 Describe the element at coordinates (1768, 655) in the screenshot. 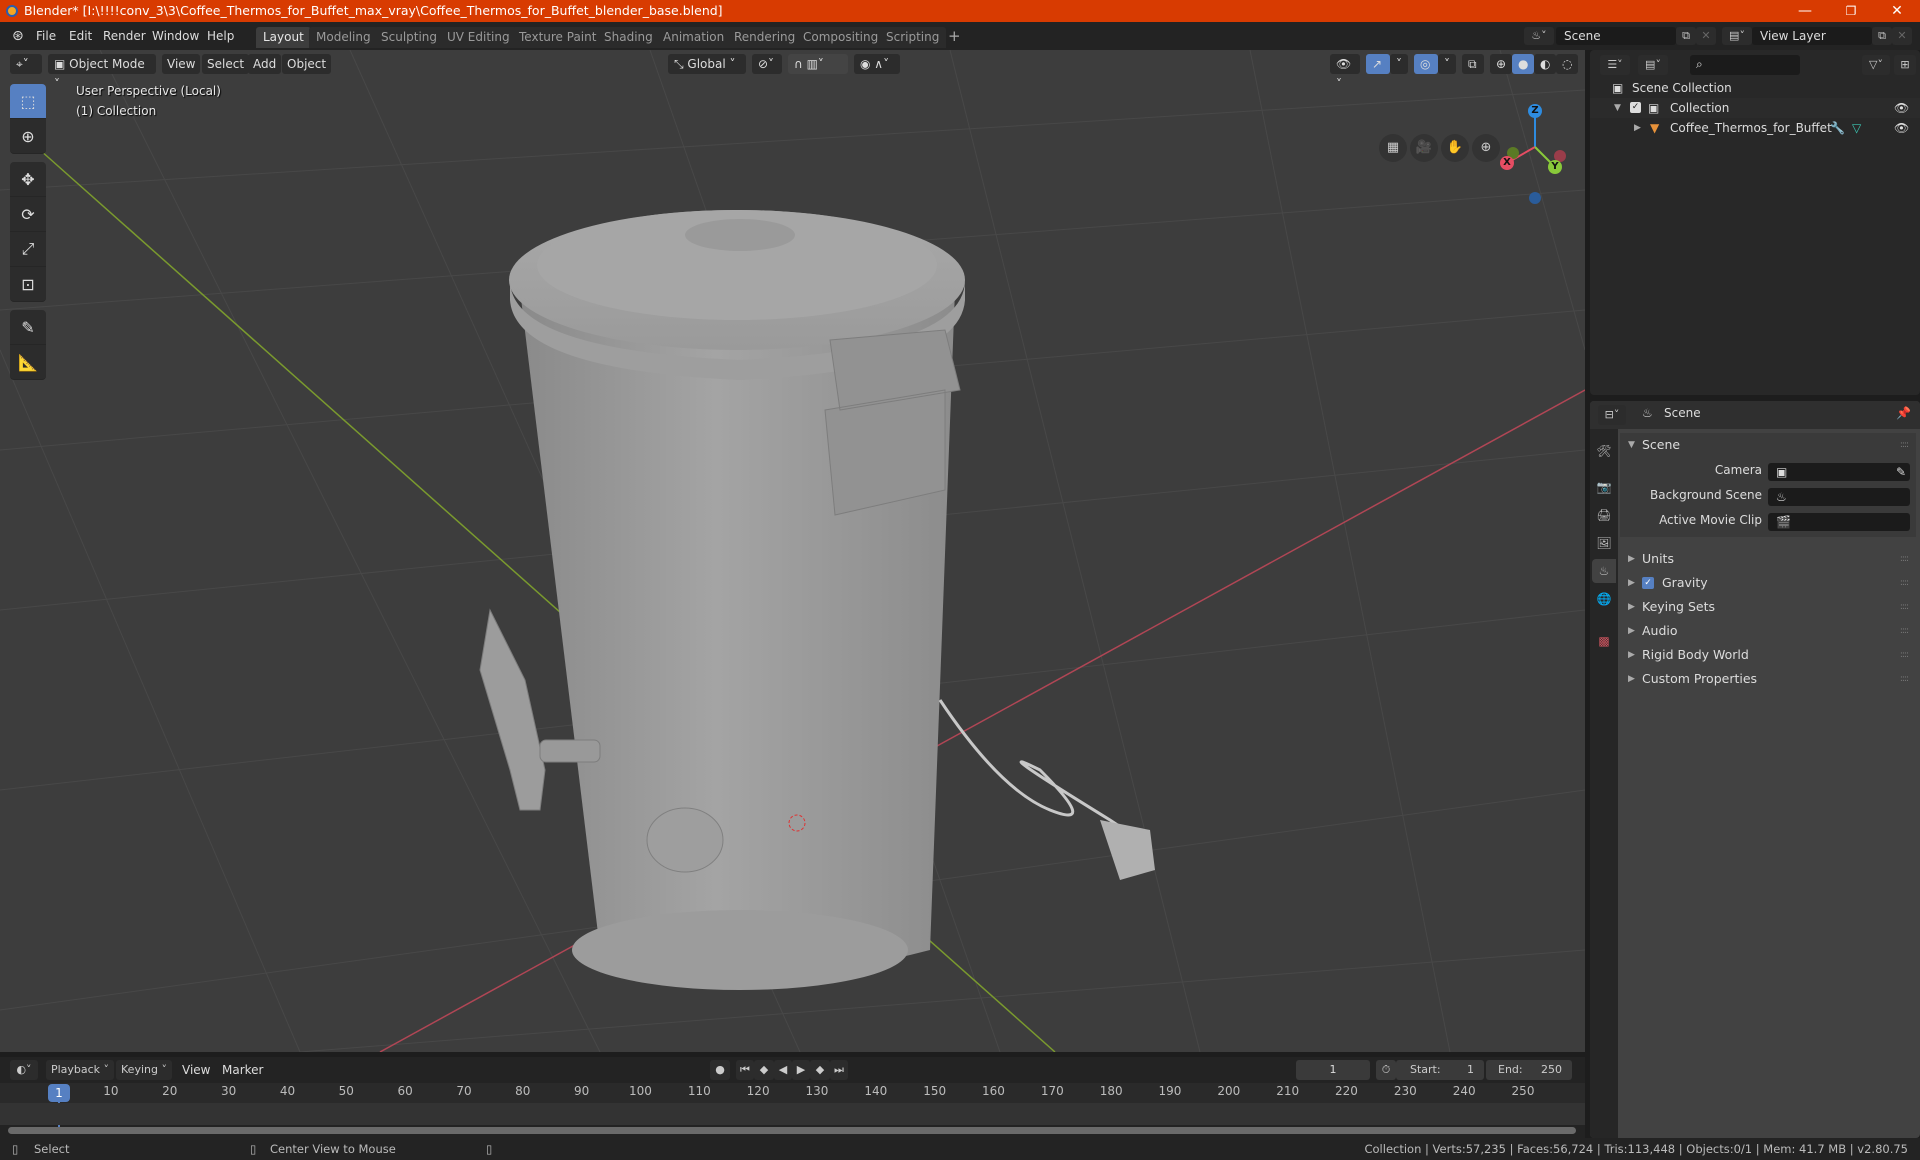

I see `panel-rigid-body-world: ▶ Rigid Body World ::::` at that location.